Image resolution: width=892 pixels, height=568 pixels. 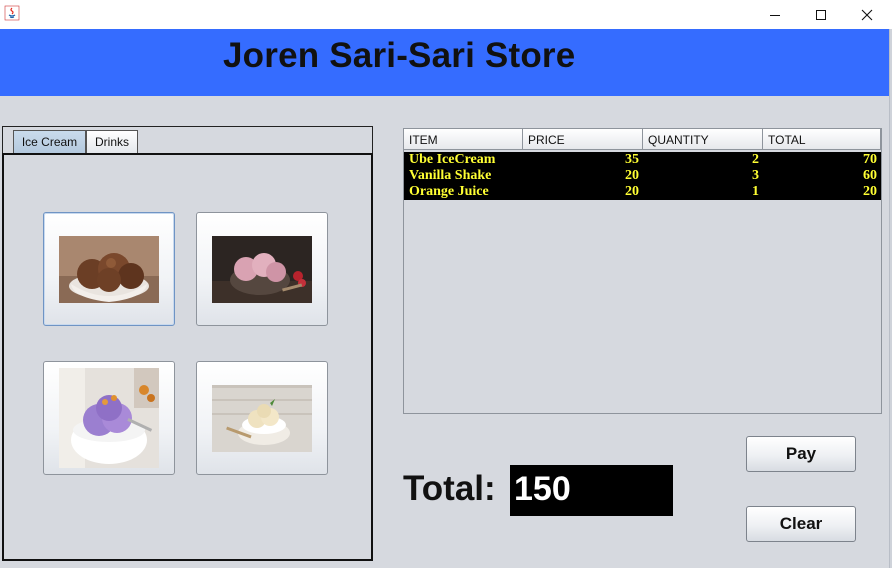 What do you see at coordinates (12, 13) in the screenshot?
I see `java-icon` at bounding box center [12, 13].